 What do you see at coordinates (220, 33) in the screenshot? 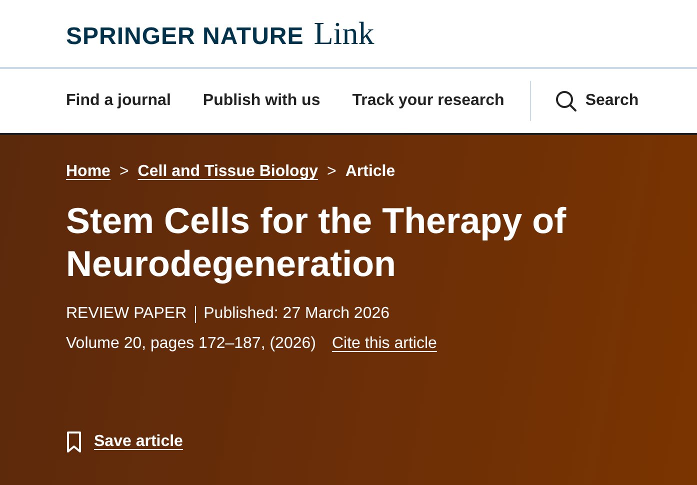
I see `logo: SPRINGER NATURE Link` at bounding box center [220, 33].